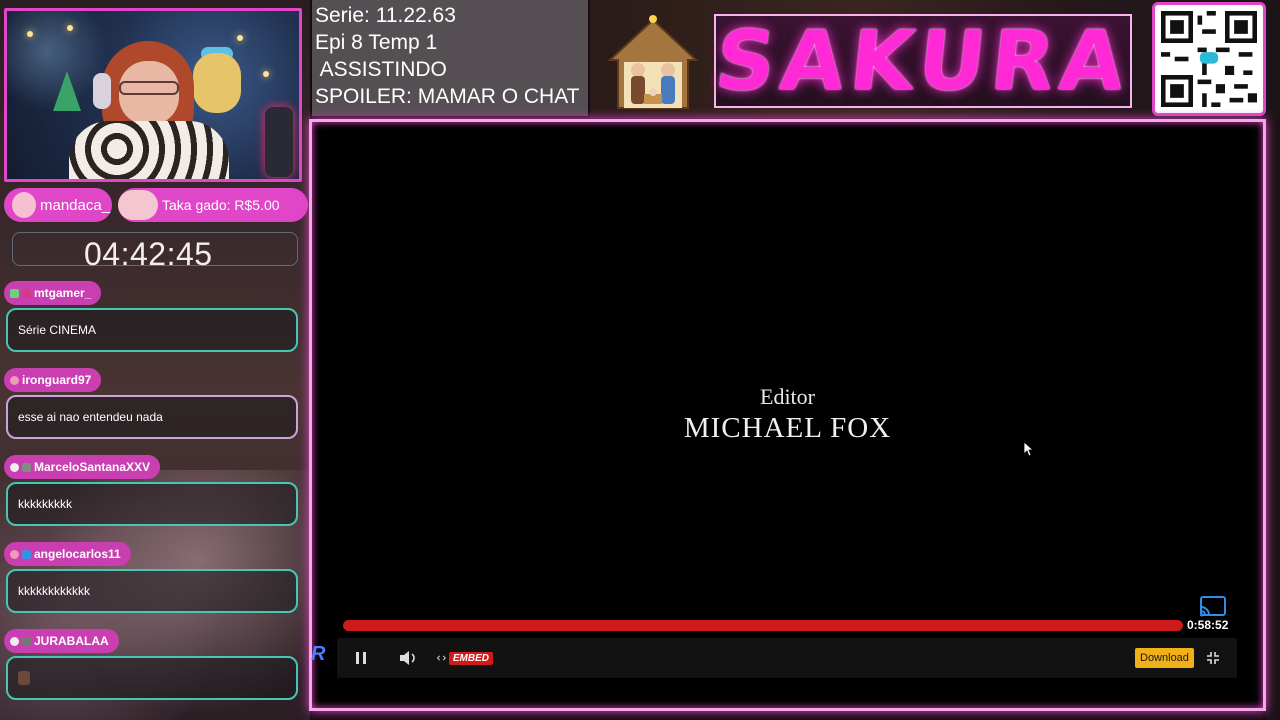  What do you see at coordinates (441, 658) in the screenshot?
I see `embed-icon` at bounding box center [441, 658].